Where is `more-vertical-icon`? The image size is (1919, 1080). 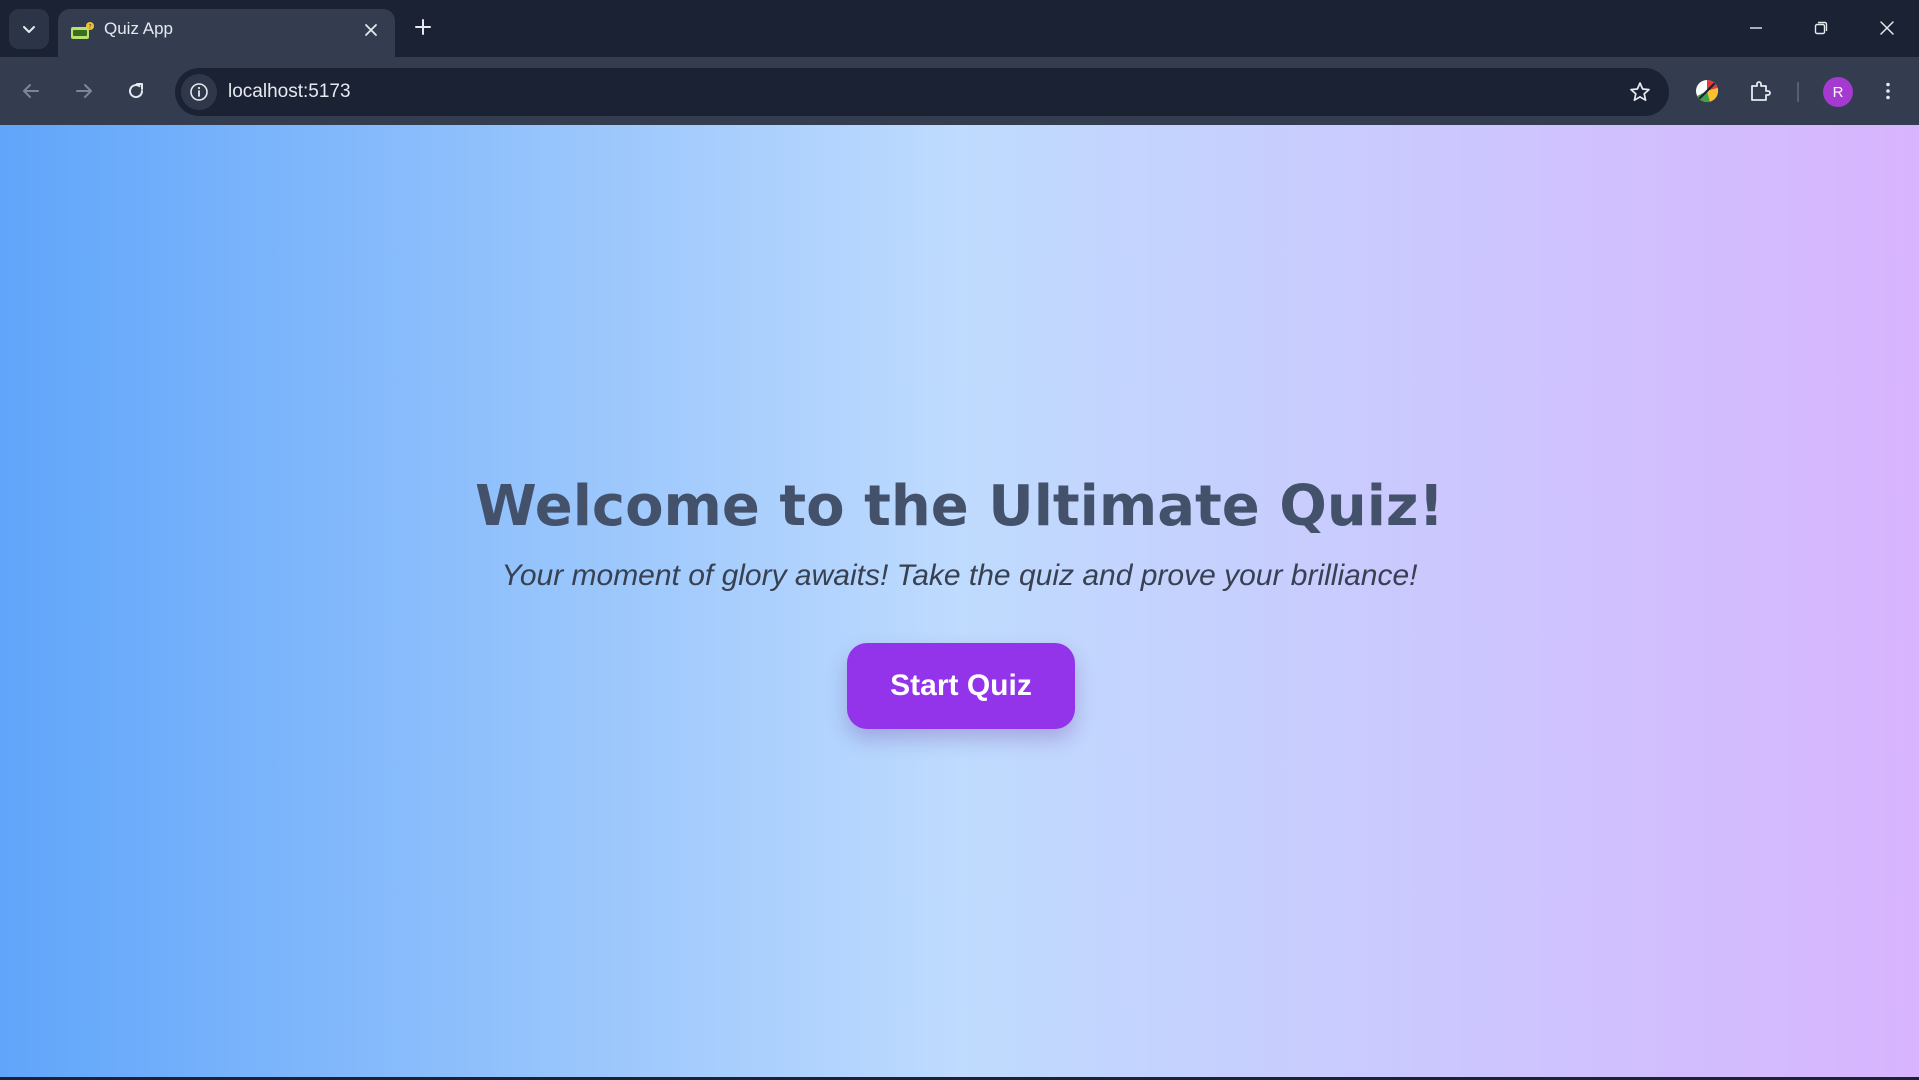
more-vertical-icon is located at coordinates (1888, 91).